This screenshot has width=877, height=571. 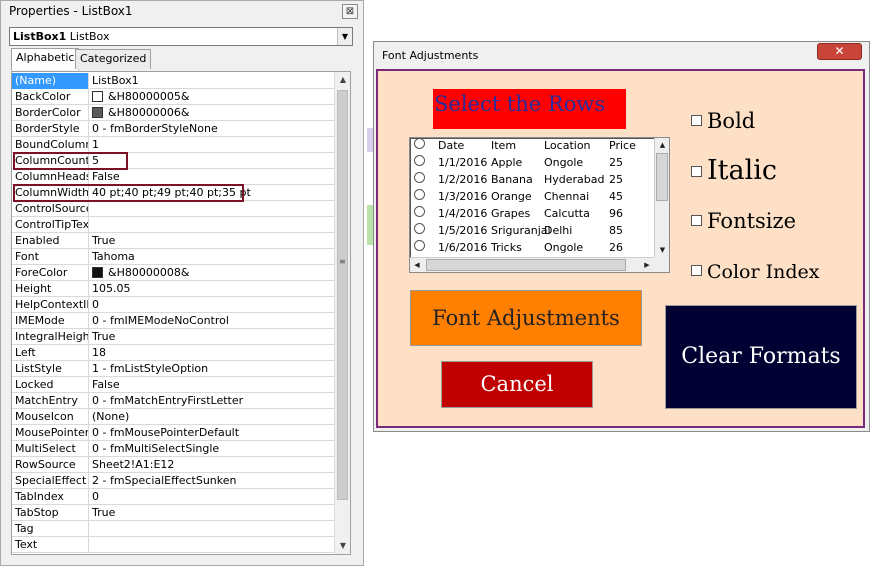 I want to click on property-row: BorderColor &H80000006&, so click(x=174, y=113).